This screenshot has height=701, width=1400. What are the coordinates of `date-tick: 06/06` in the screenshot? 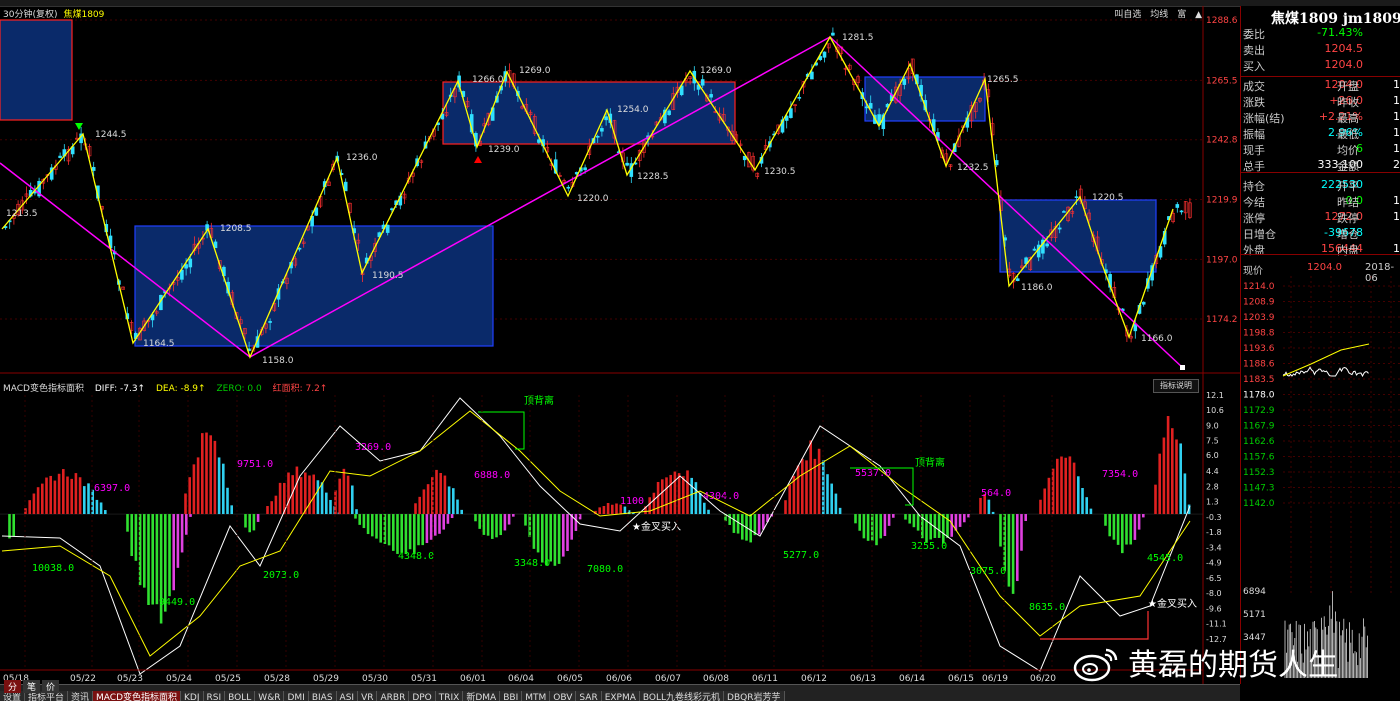 It's located at (619, 679).